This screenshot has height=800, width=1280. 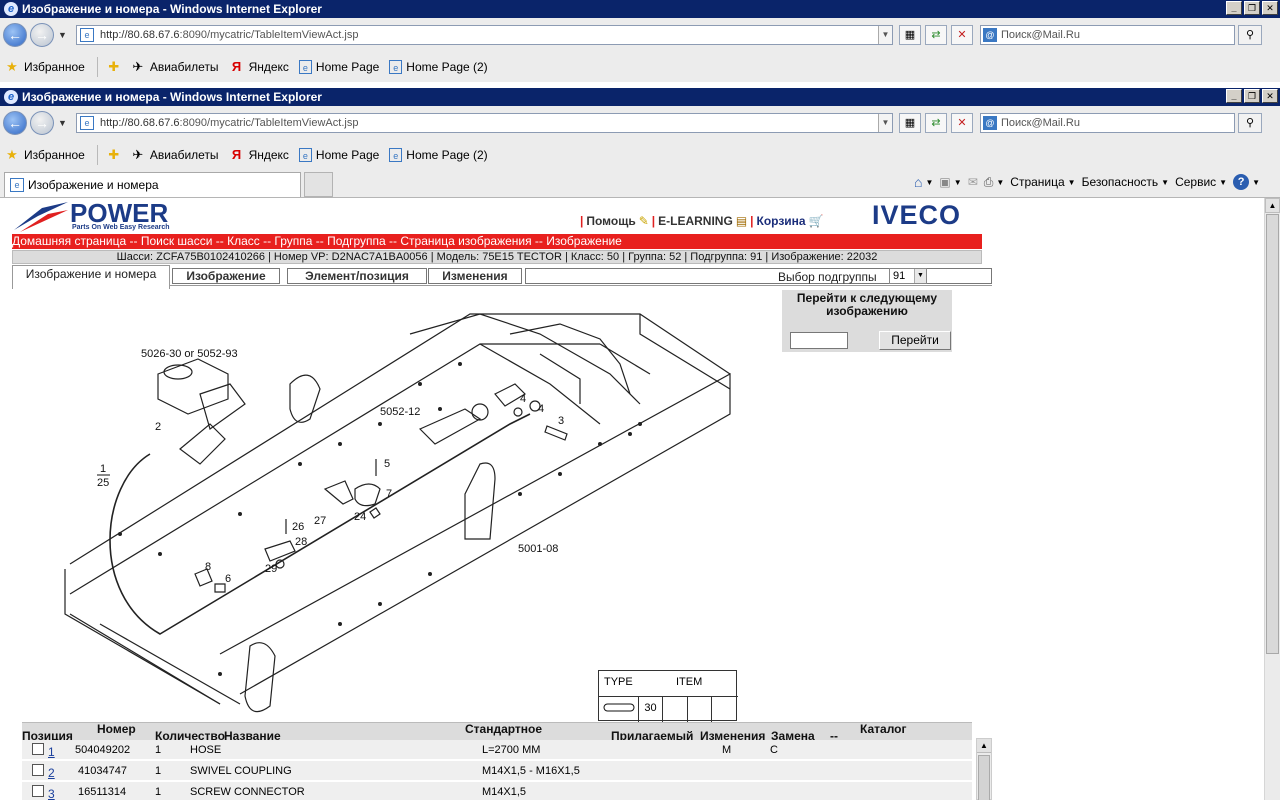 I want to click on home-button: ⌂ ▼, so click(x=923, y=182).